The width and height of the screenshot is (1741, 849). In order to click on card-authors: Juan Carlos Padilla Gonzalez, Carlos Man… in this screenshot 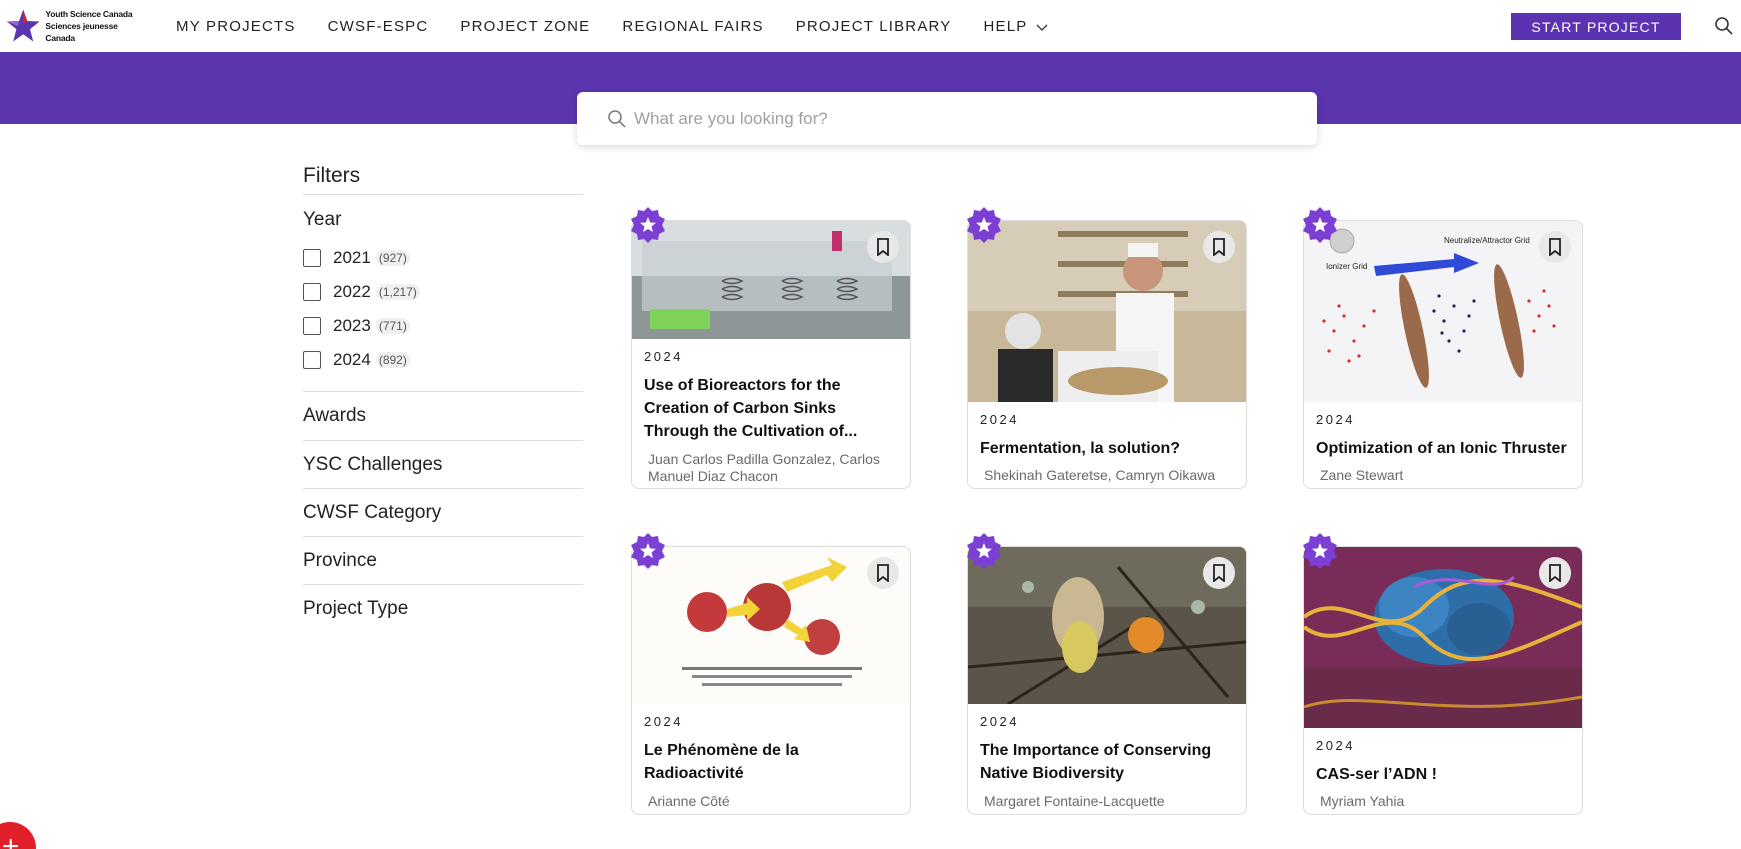, I will do `click(764, 467)`.